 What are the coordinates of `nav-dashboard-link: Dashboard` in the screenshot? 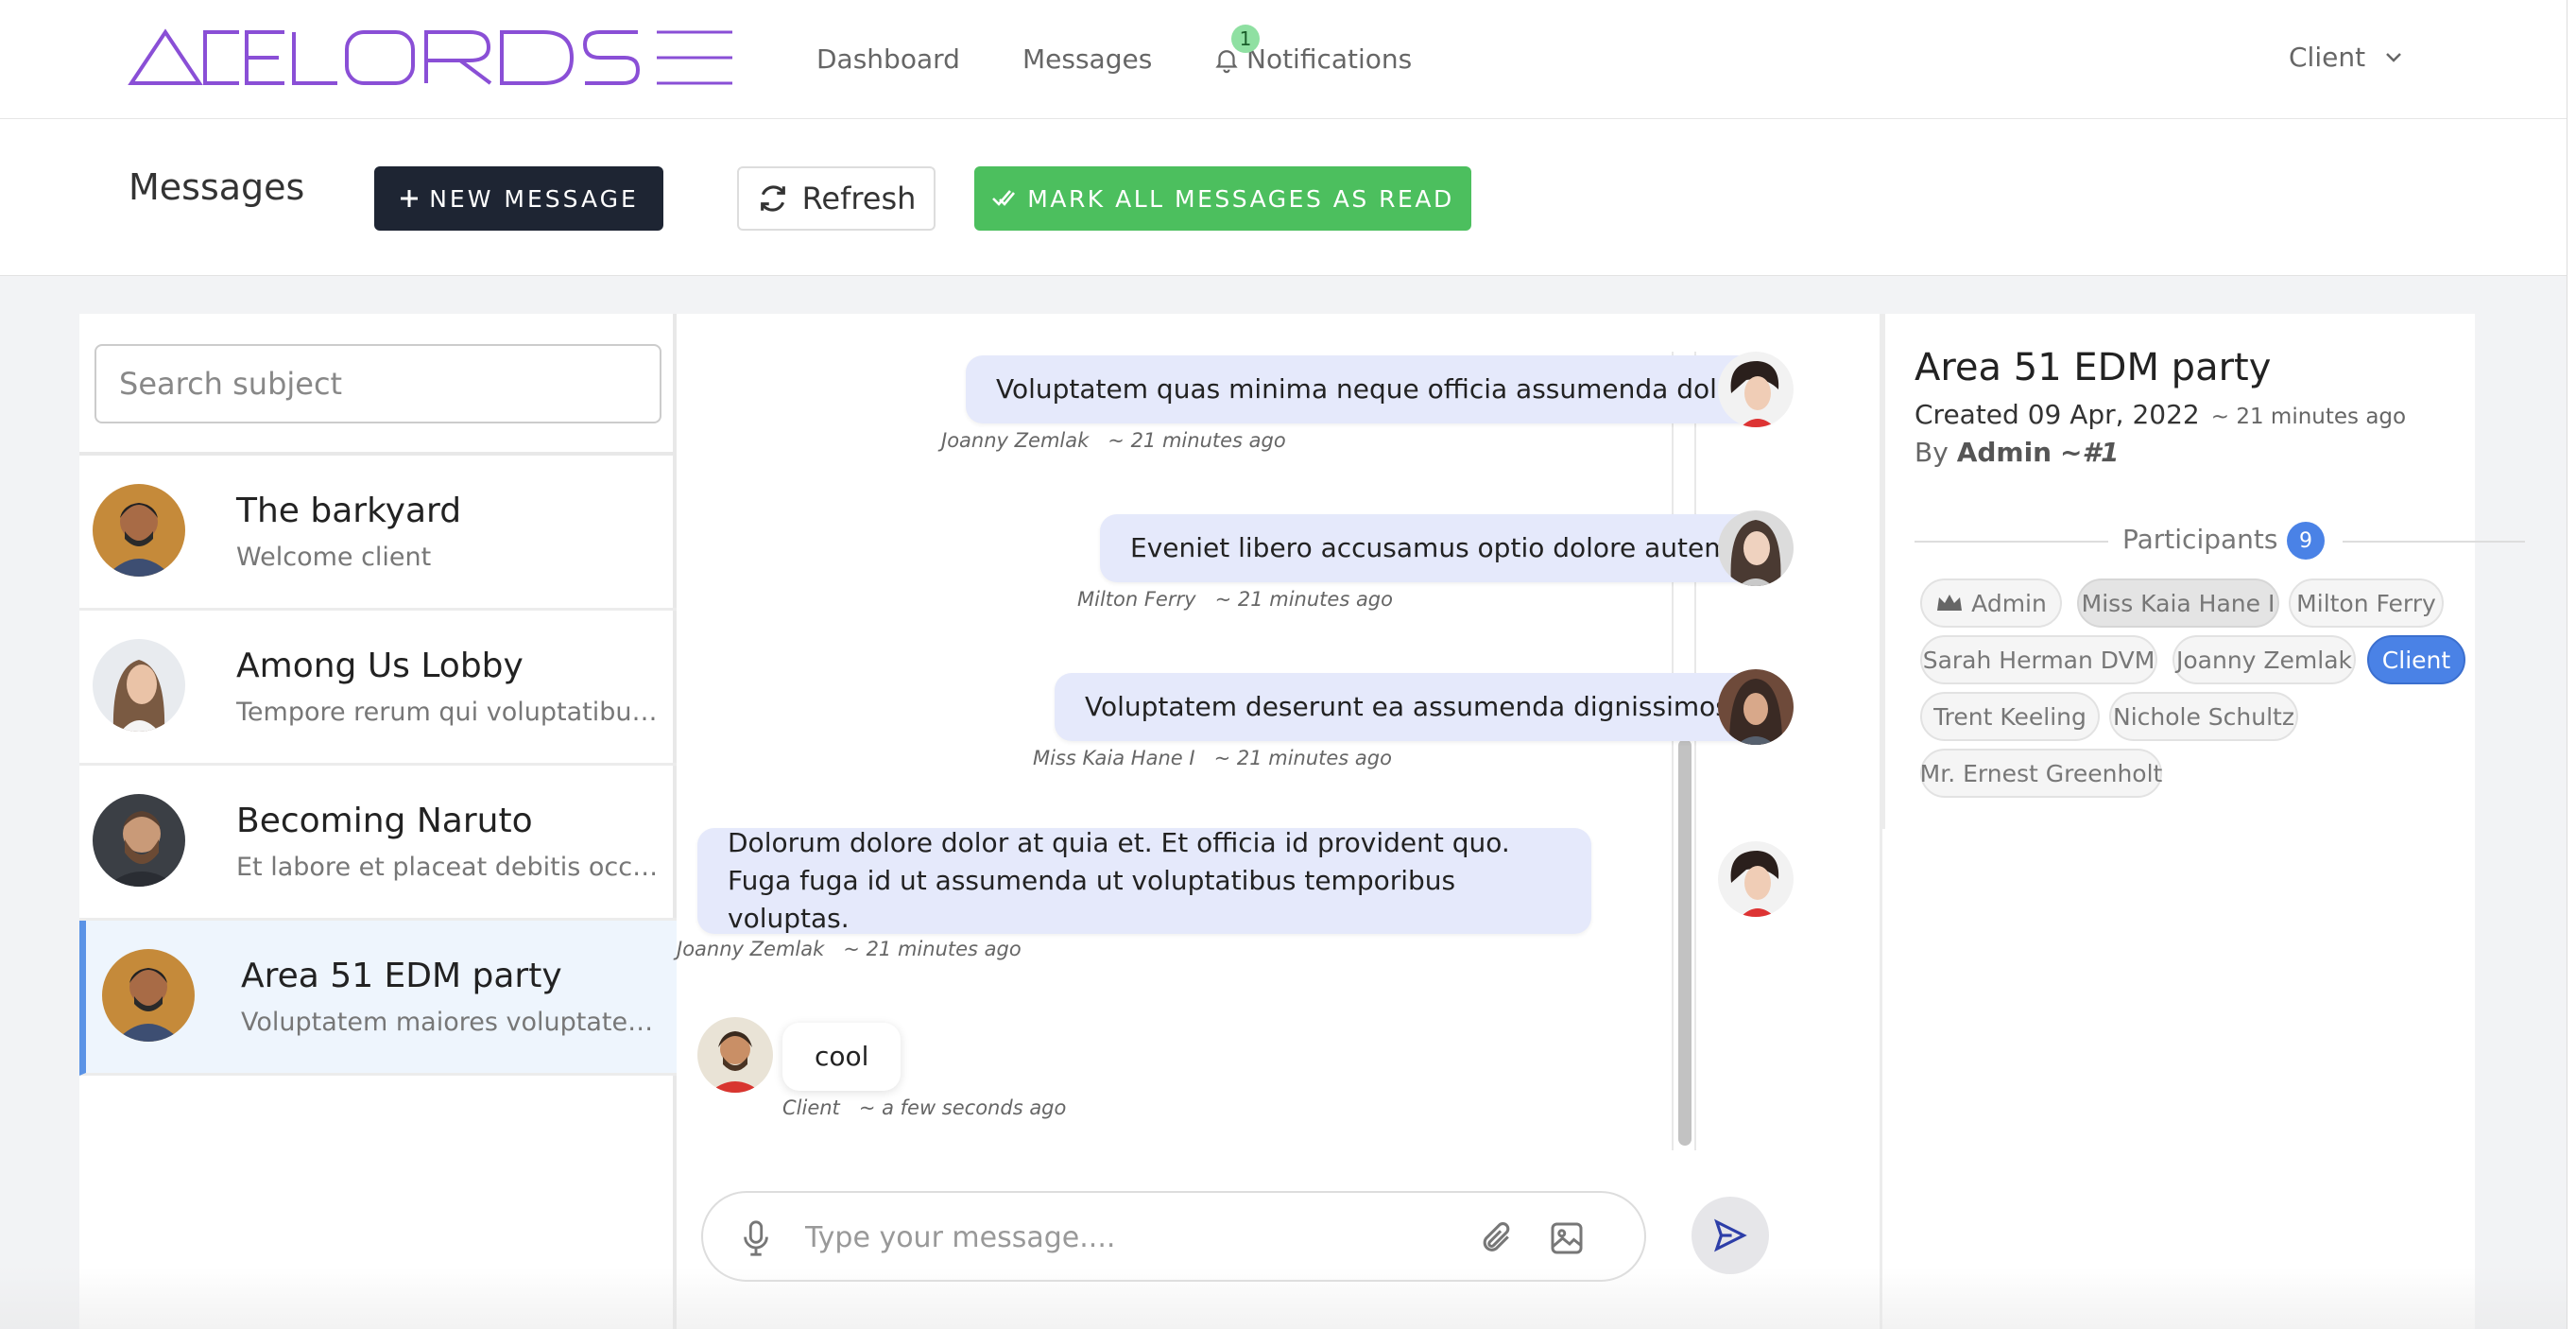 It's located at (888, 59).